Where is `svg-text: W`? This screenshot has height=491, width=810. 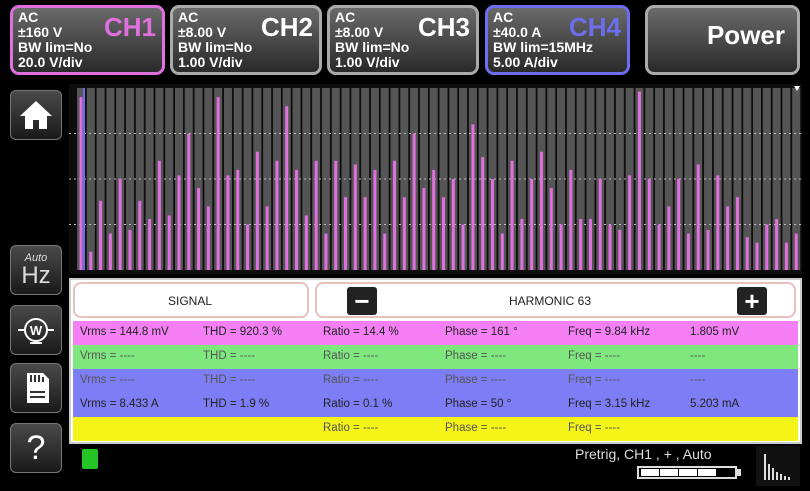 svg-text: W is located at coordinates (36, 330).